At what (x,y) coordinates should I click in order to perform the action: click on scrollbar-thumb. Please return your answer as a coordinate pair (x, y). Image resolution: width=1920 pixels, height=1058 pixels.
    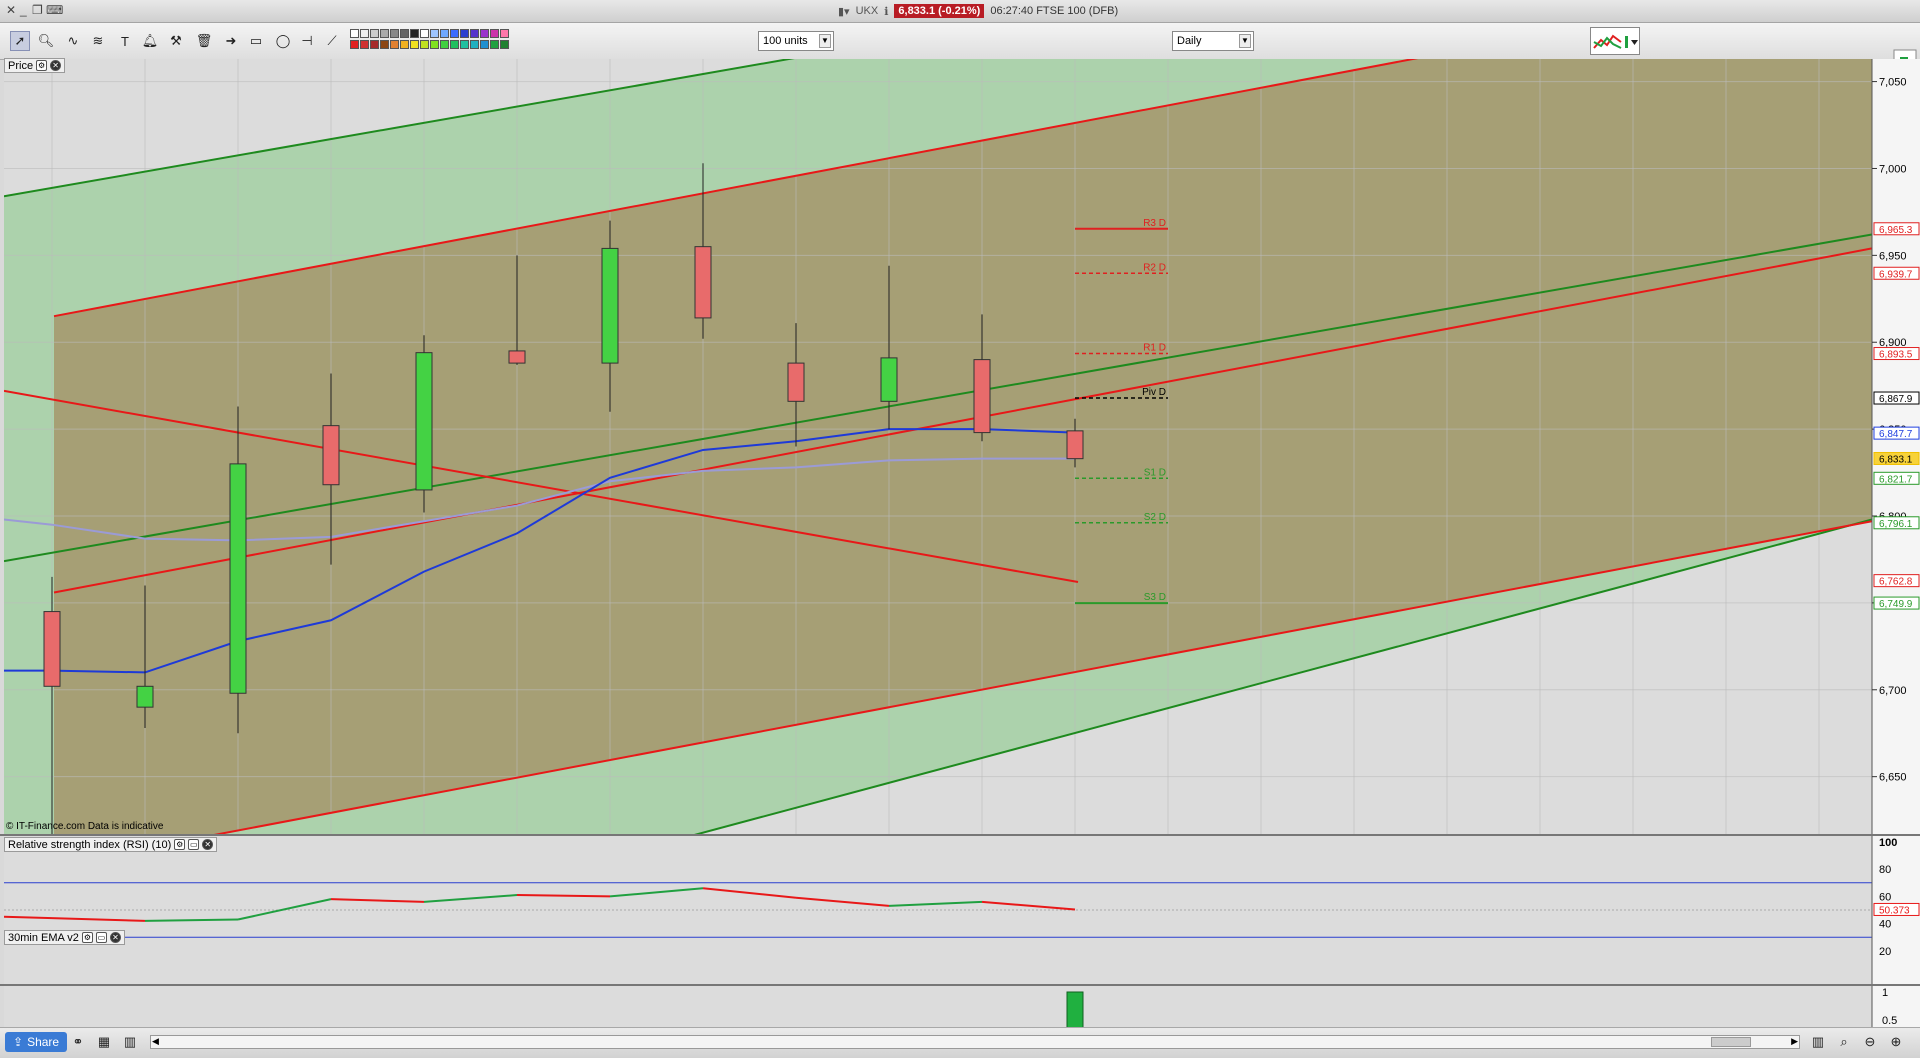
    Looking at the image, I should click on (1731, 1042).